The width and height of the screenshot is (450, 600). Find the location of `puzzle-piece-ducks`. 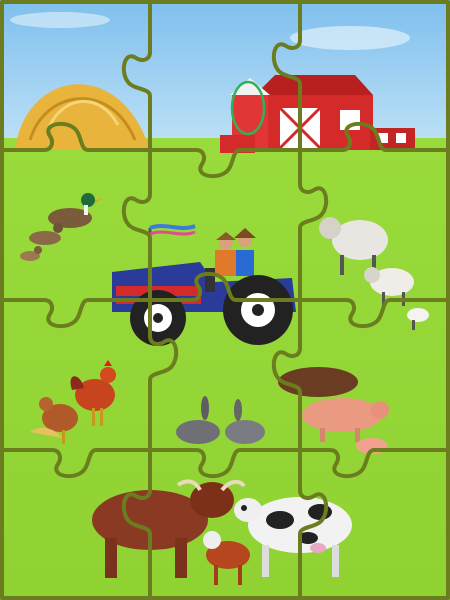

puzzle-piece-ducks is located at coordinates (75, 225).